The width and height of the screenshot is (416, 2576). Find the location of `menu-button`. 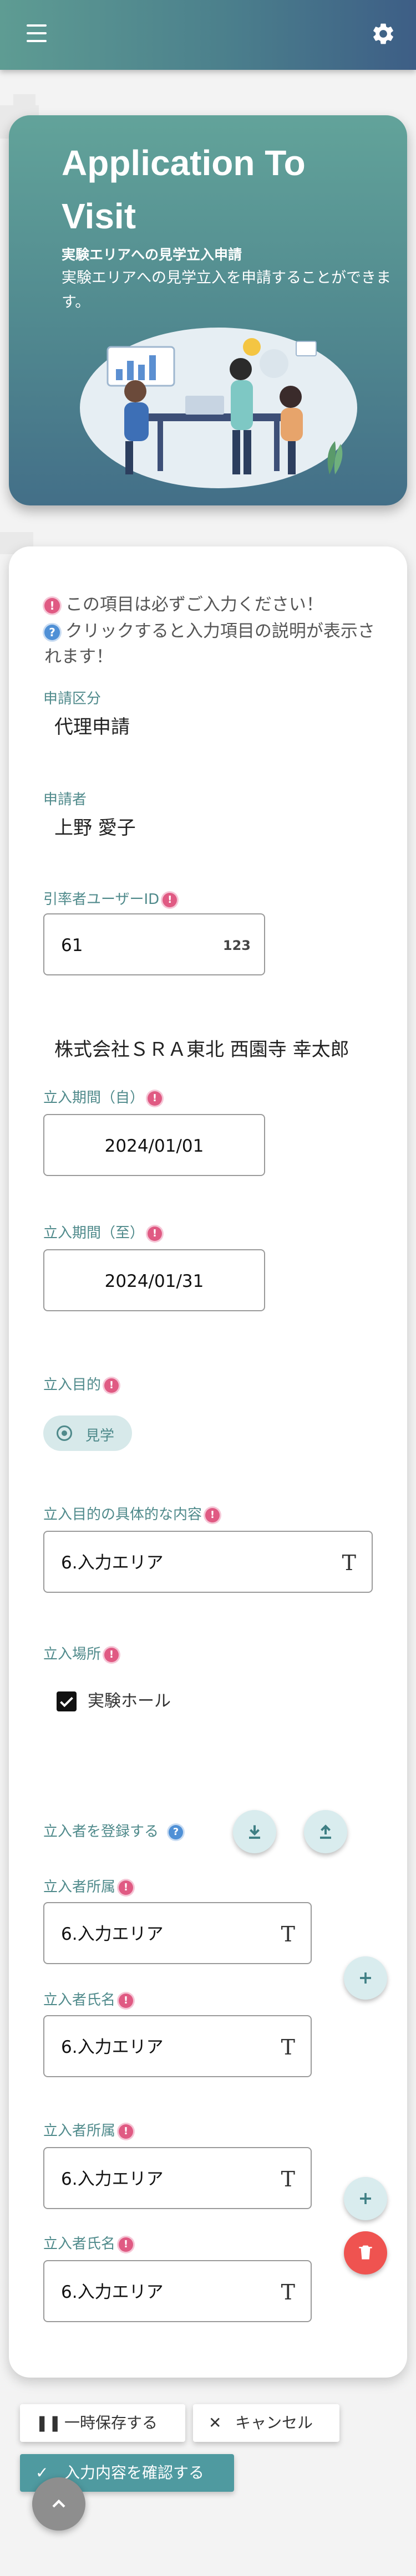

menu-button is located at coordinates (37, 33).